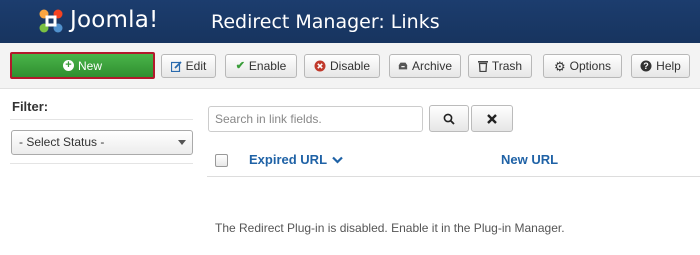 Image resolution: width=700 pixels, height=255 pixels. What do you see at coordinates (315, 119) in the screenshot?
I see `search-input` at bounding box center [315, 119].